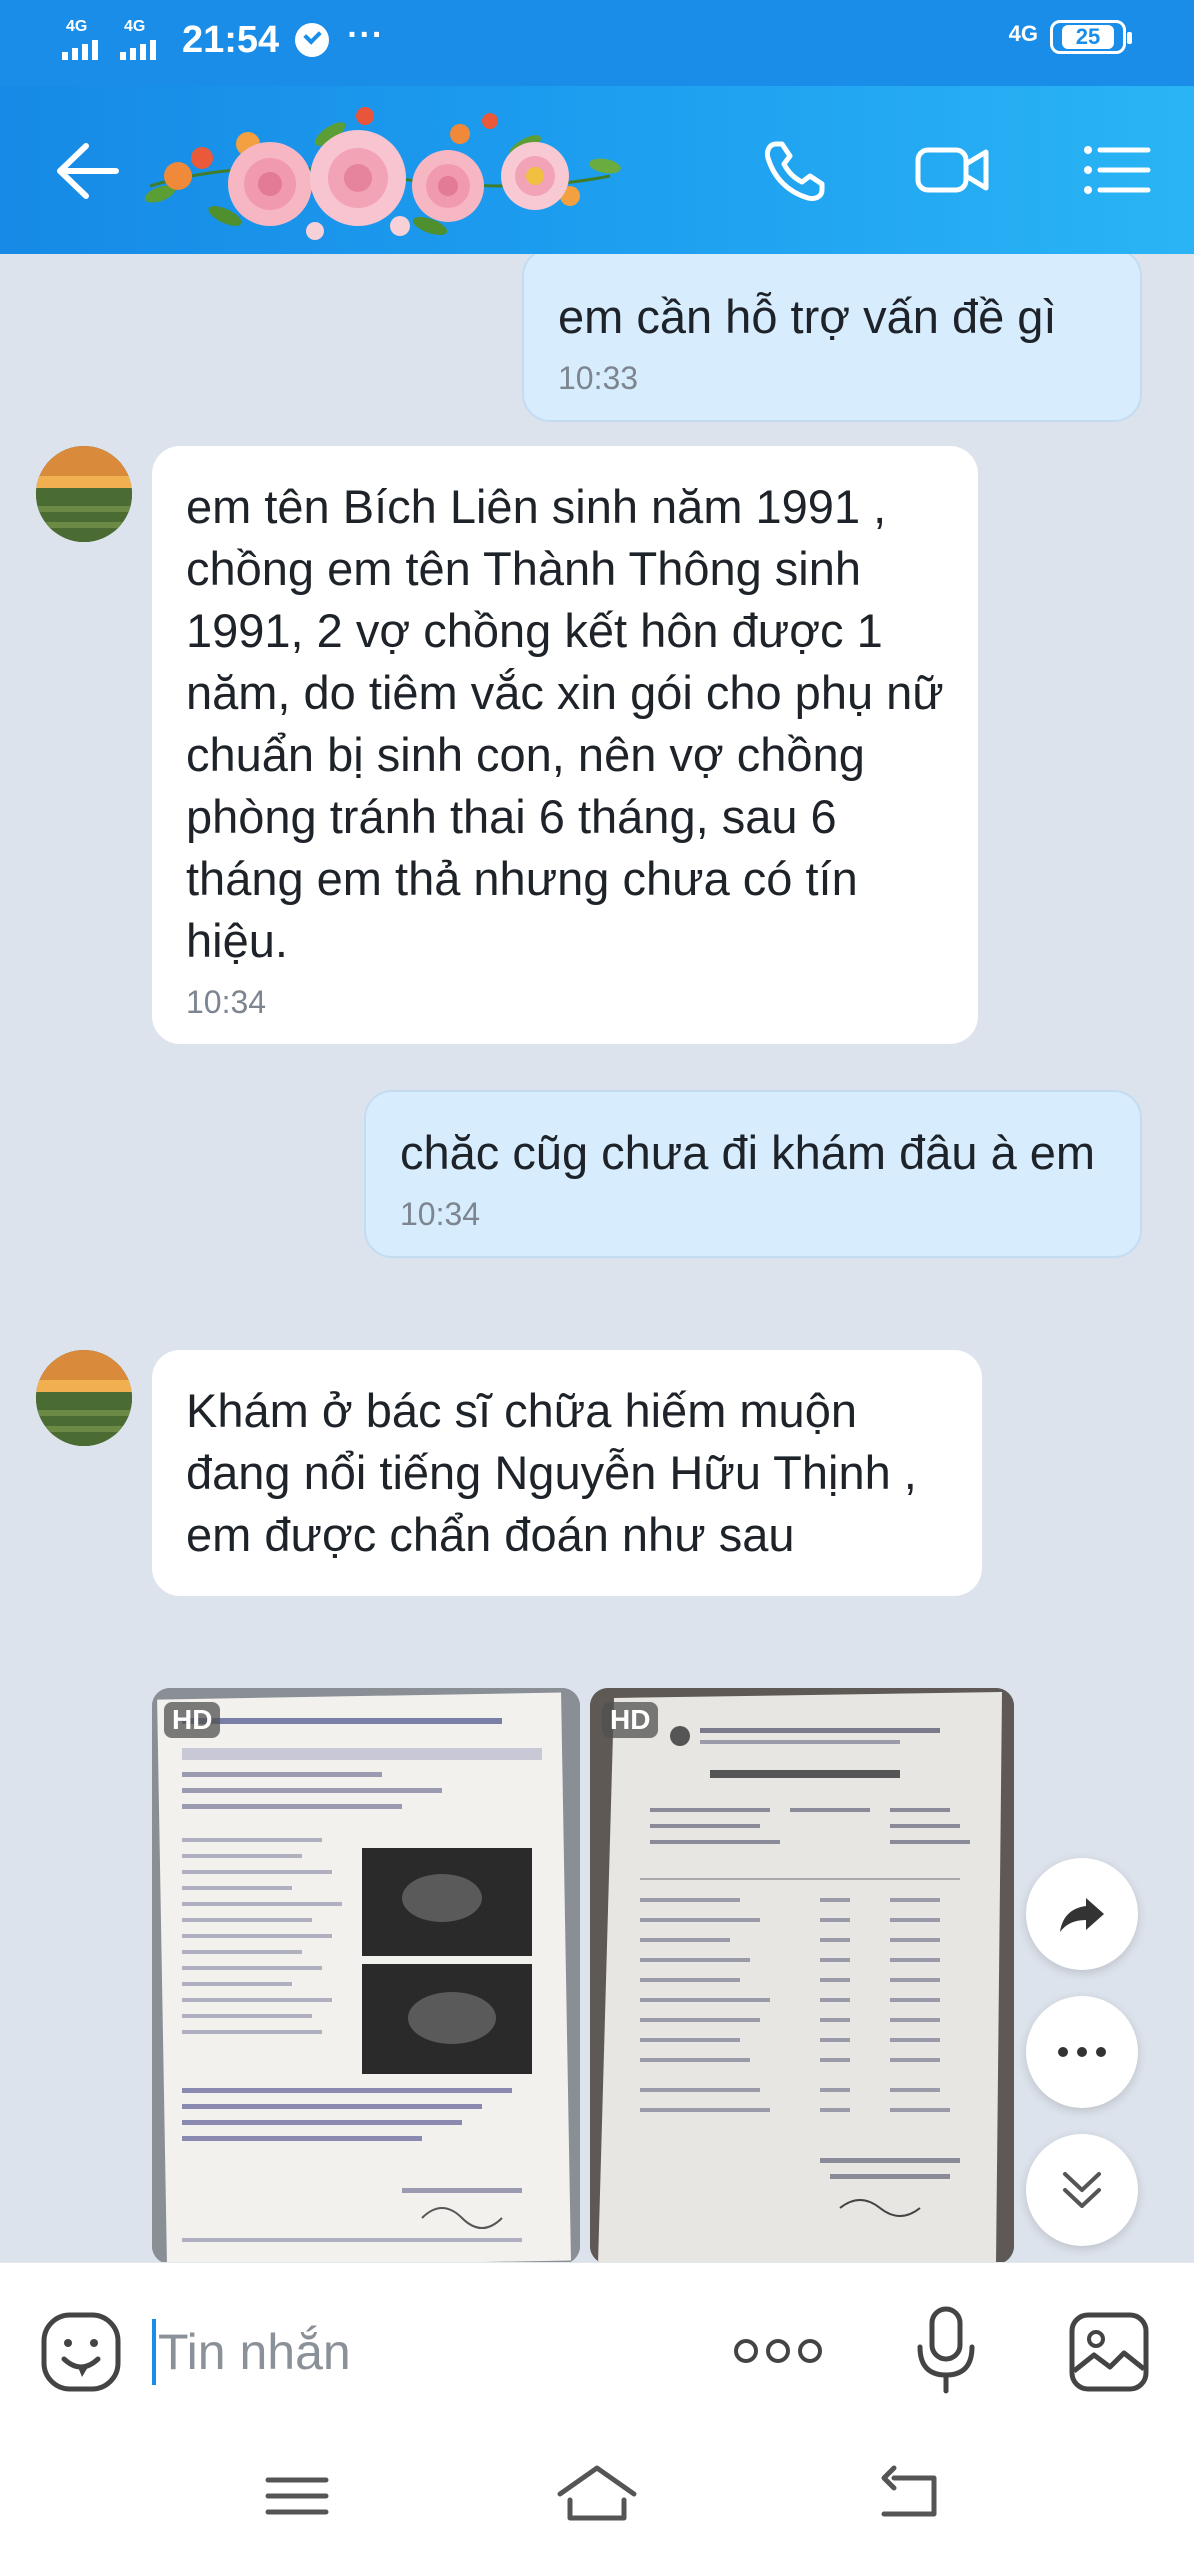  I want to click on phone-icon, so click(796, 170).